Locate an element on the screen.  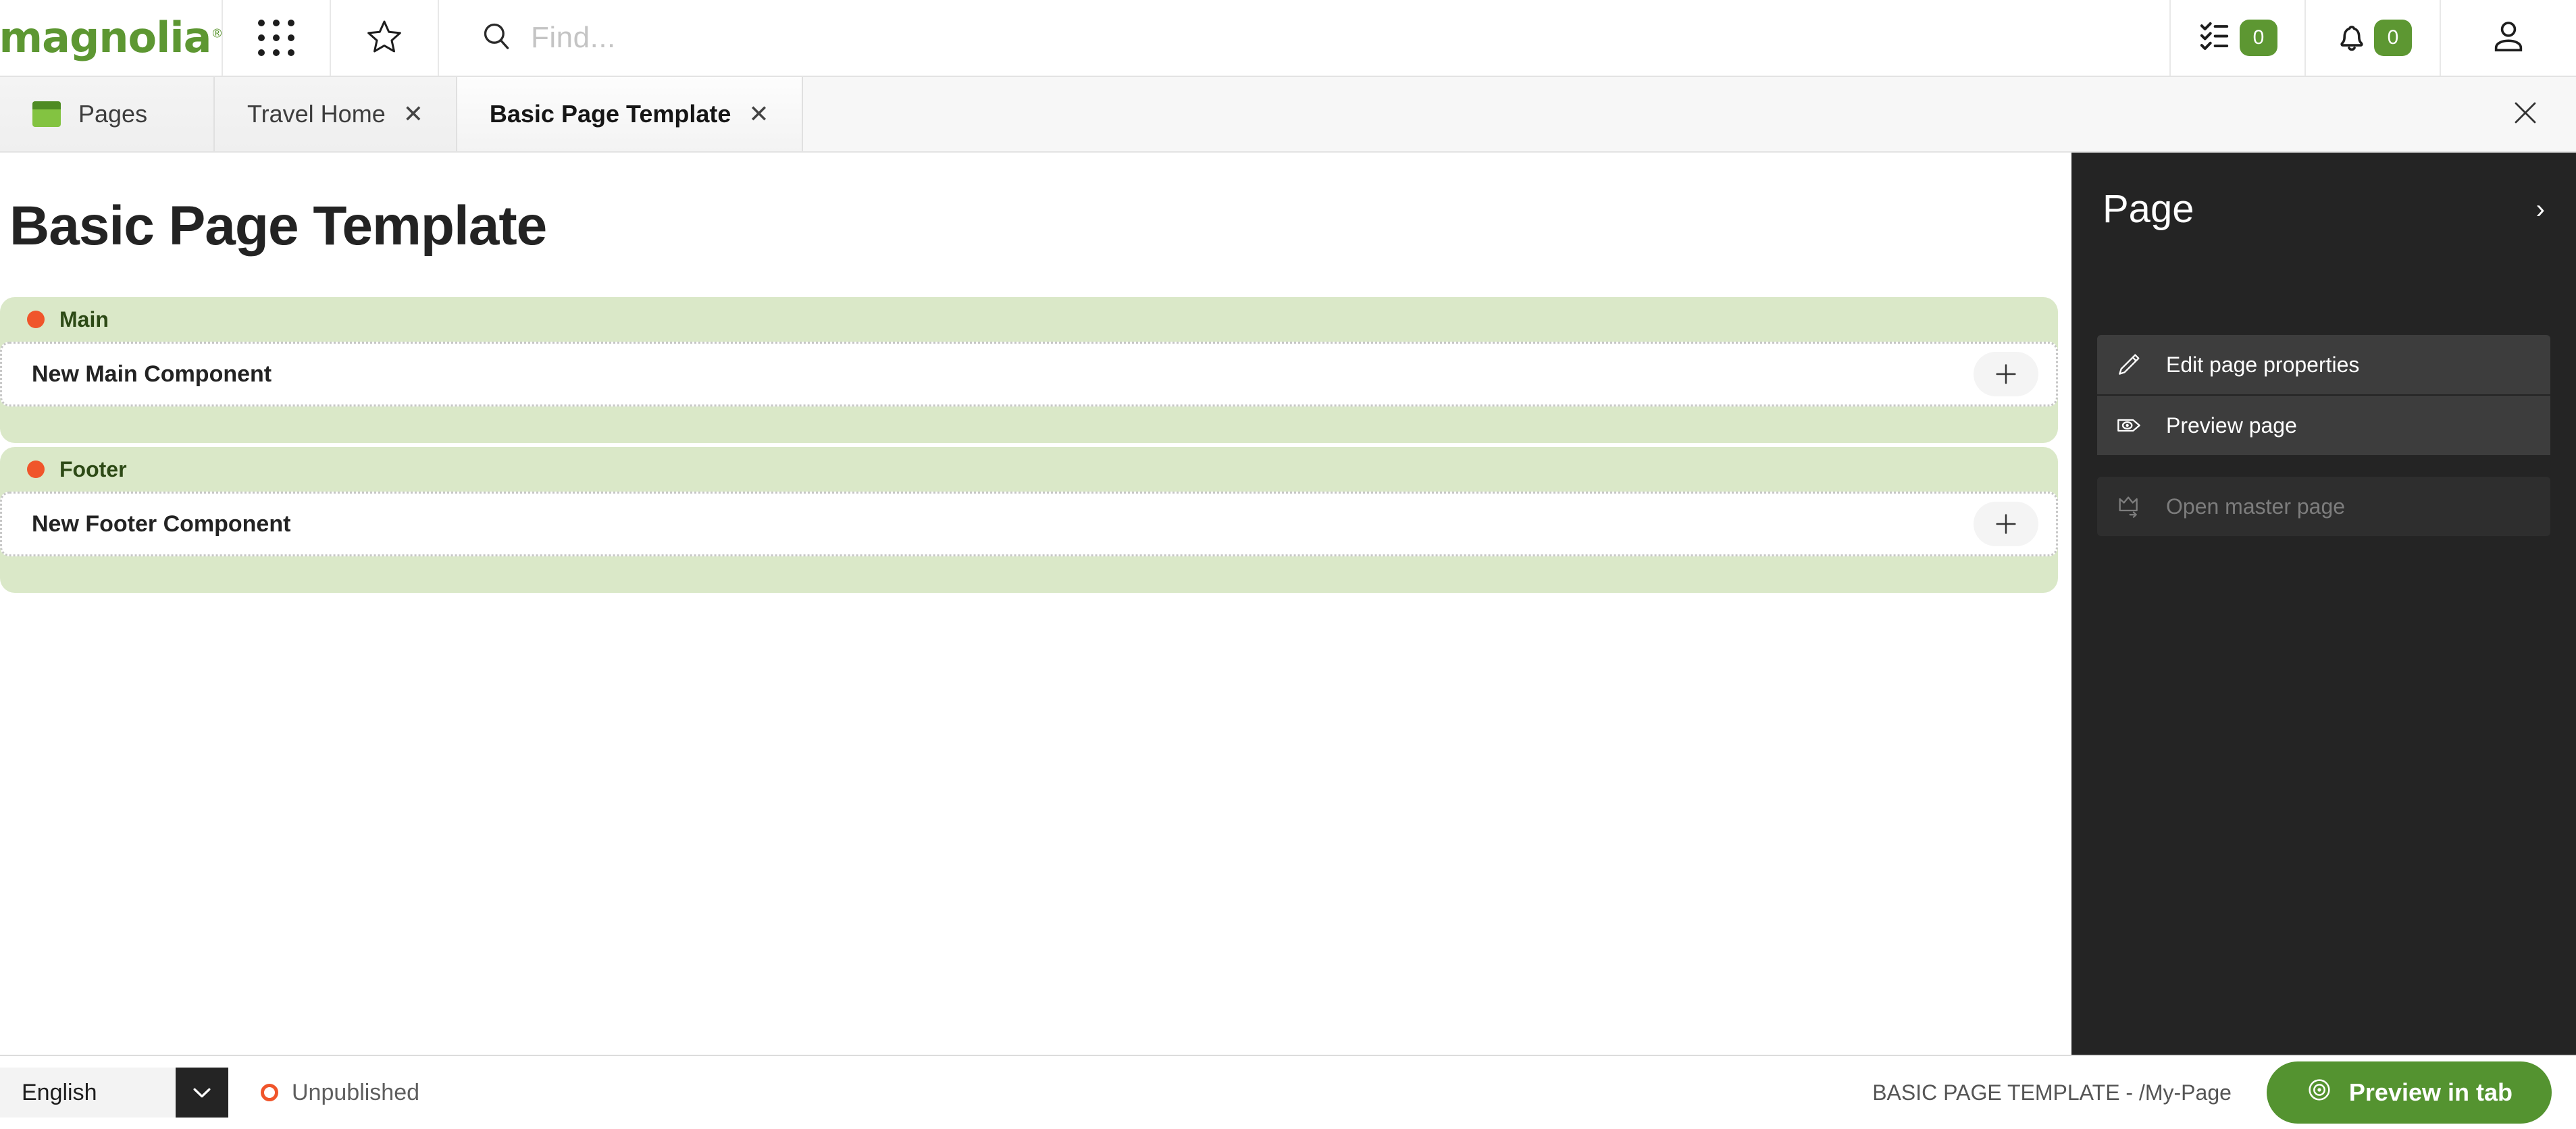
user-menu-button is located at coordinates (2508, 38).